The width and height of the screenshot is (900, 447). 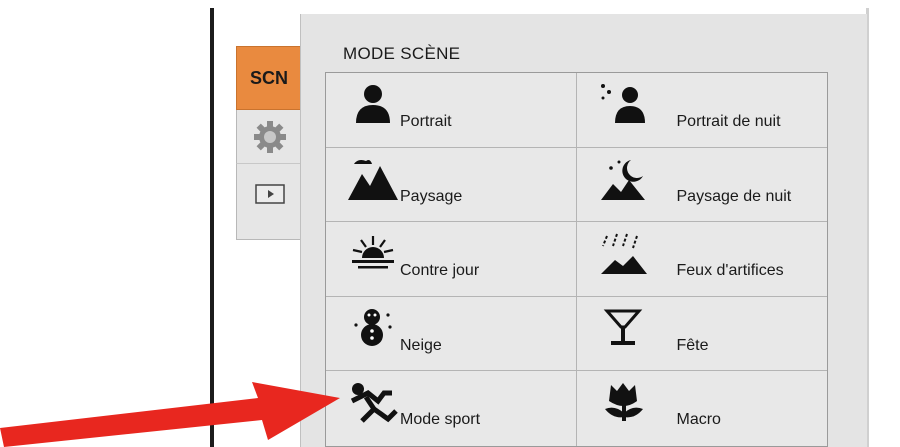 What do you see at coordinates (623, 402) in the screenshot?
I see `macro-icon` at bounding box center [623, 402].